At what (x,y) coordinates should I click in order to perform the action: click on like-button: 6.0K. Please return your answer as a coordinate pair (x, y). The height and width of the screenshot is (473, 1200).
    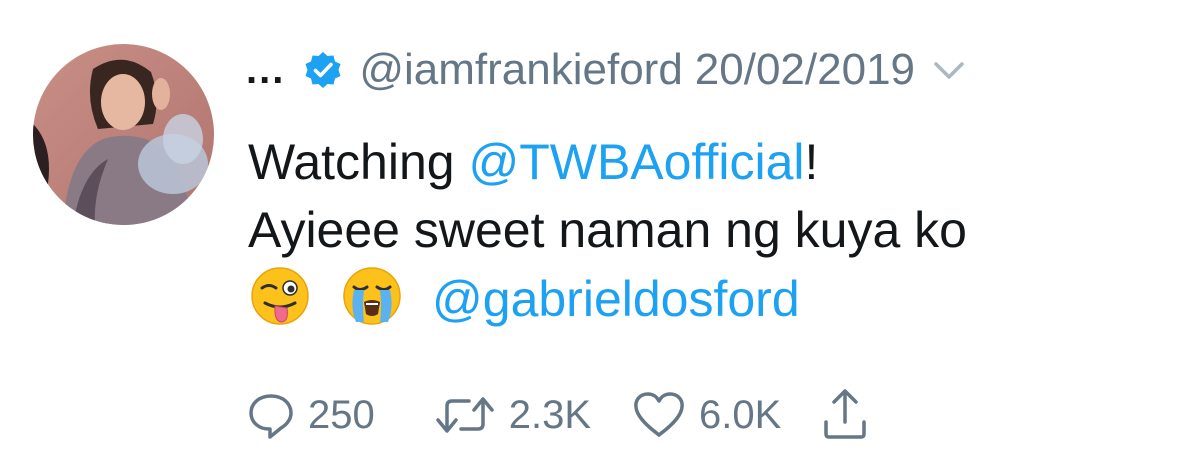
    Looking at the image, I should click on (706, 415).